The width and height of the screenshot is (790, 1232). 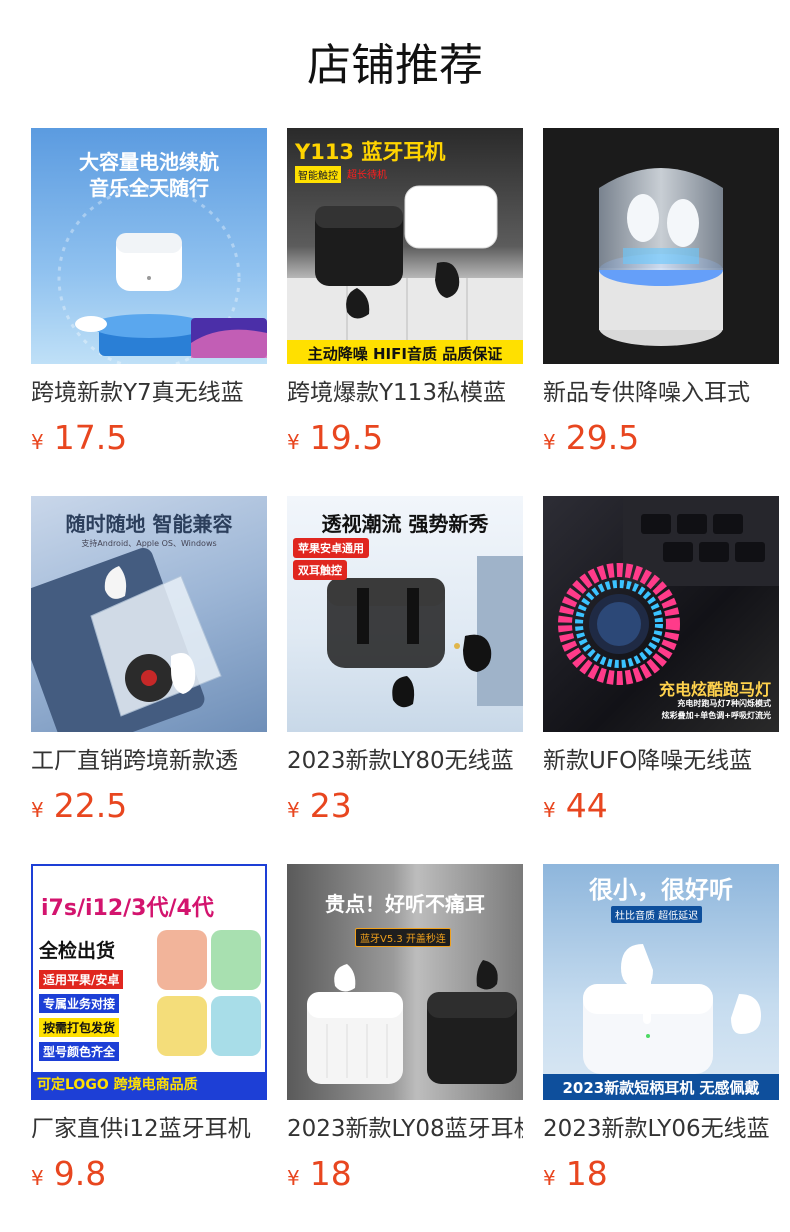 What do you see at coordinates (661, 1129) in the screenshot?
I see `product-title: 2023新款LY06无线蓝` at bounding box center [661, 1129].